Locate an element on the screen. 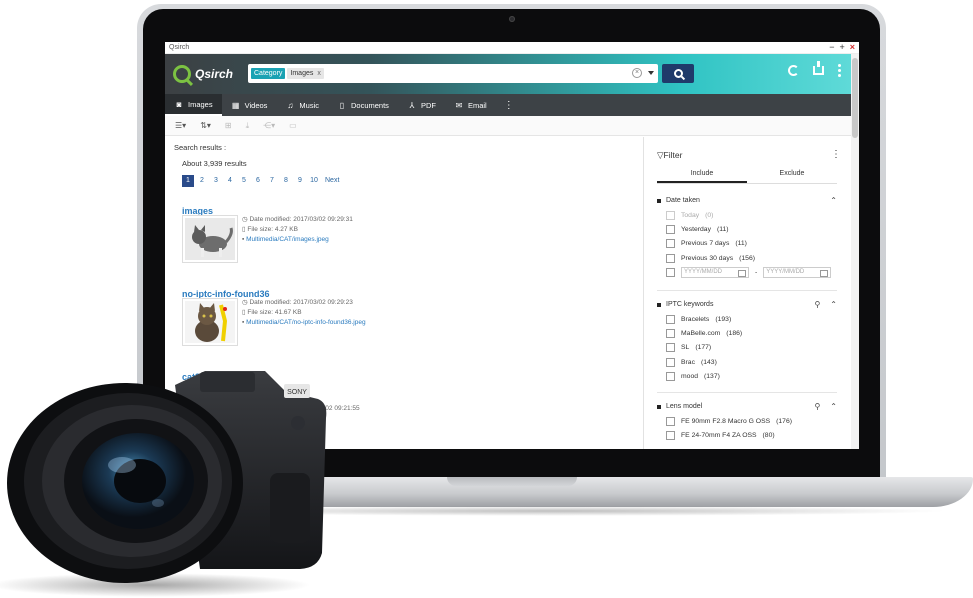  clear-icon: × is located at coordinates (637, 73).